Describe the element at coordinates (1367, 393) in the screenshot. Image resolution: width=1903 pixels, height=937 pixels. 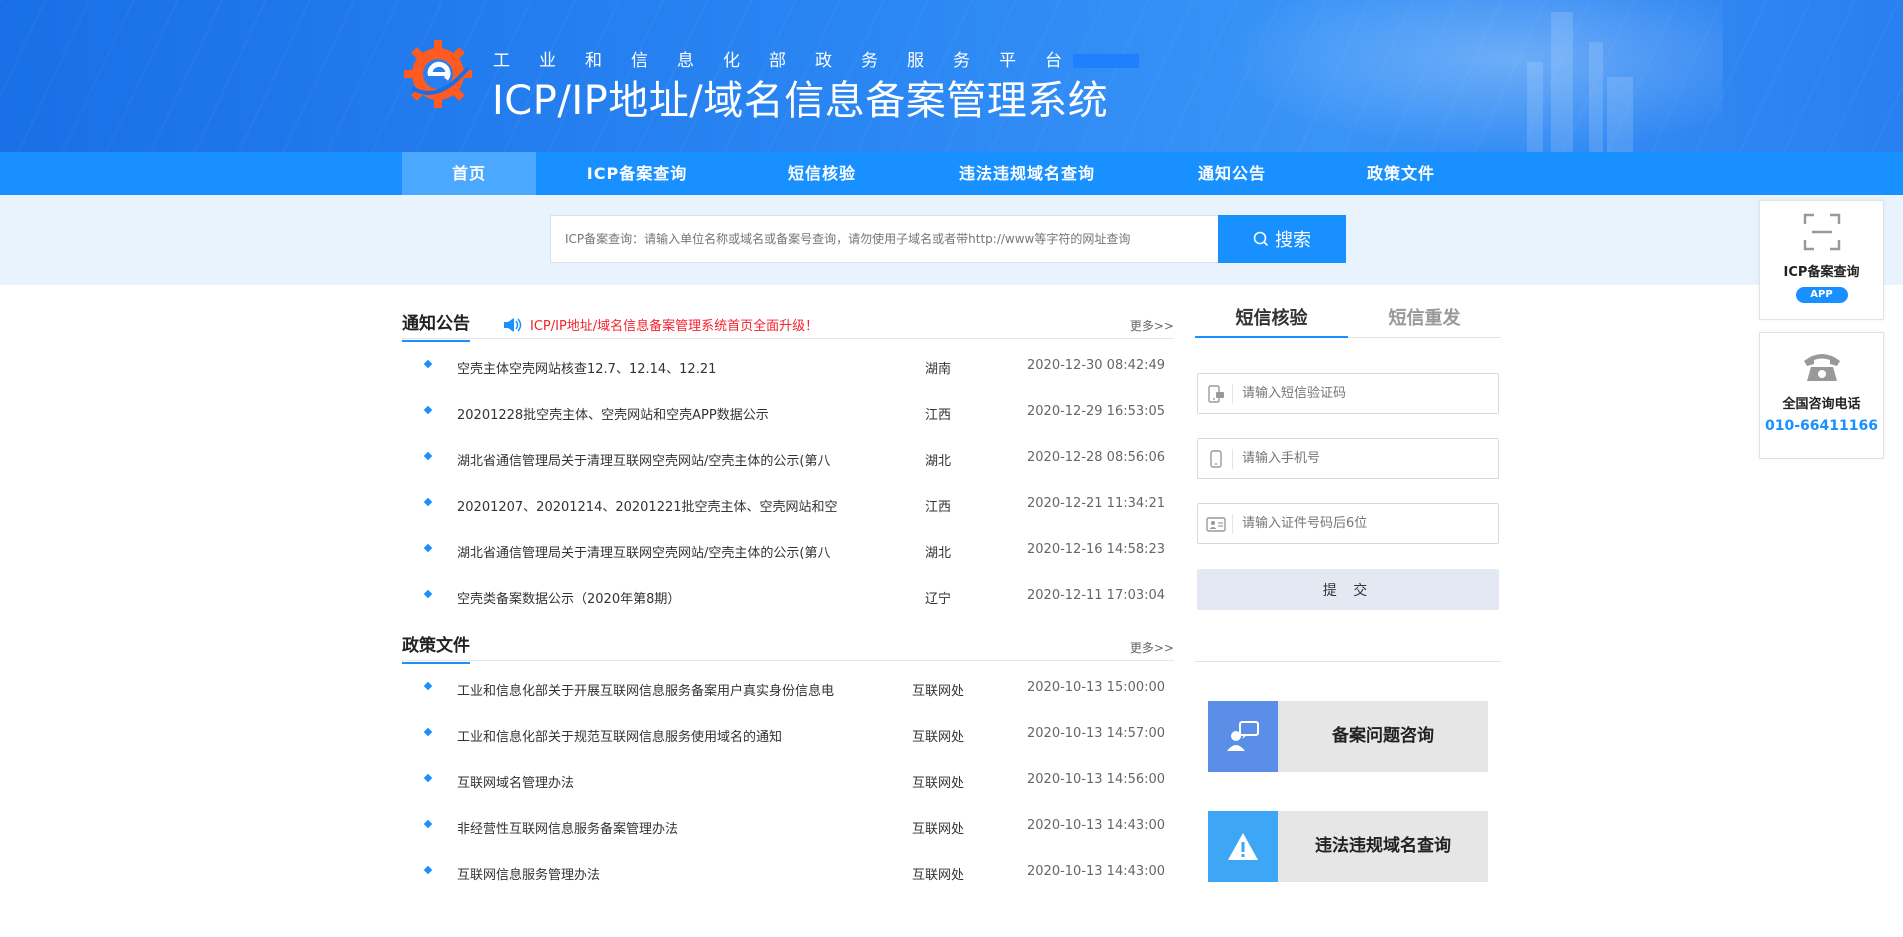
I see `sms-code-input` at that location.